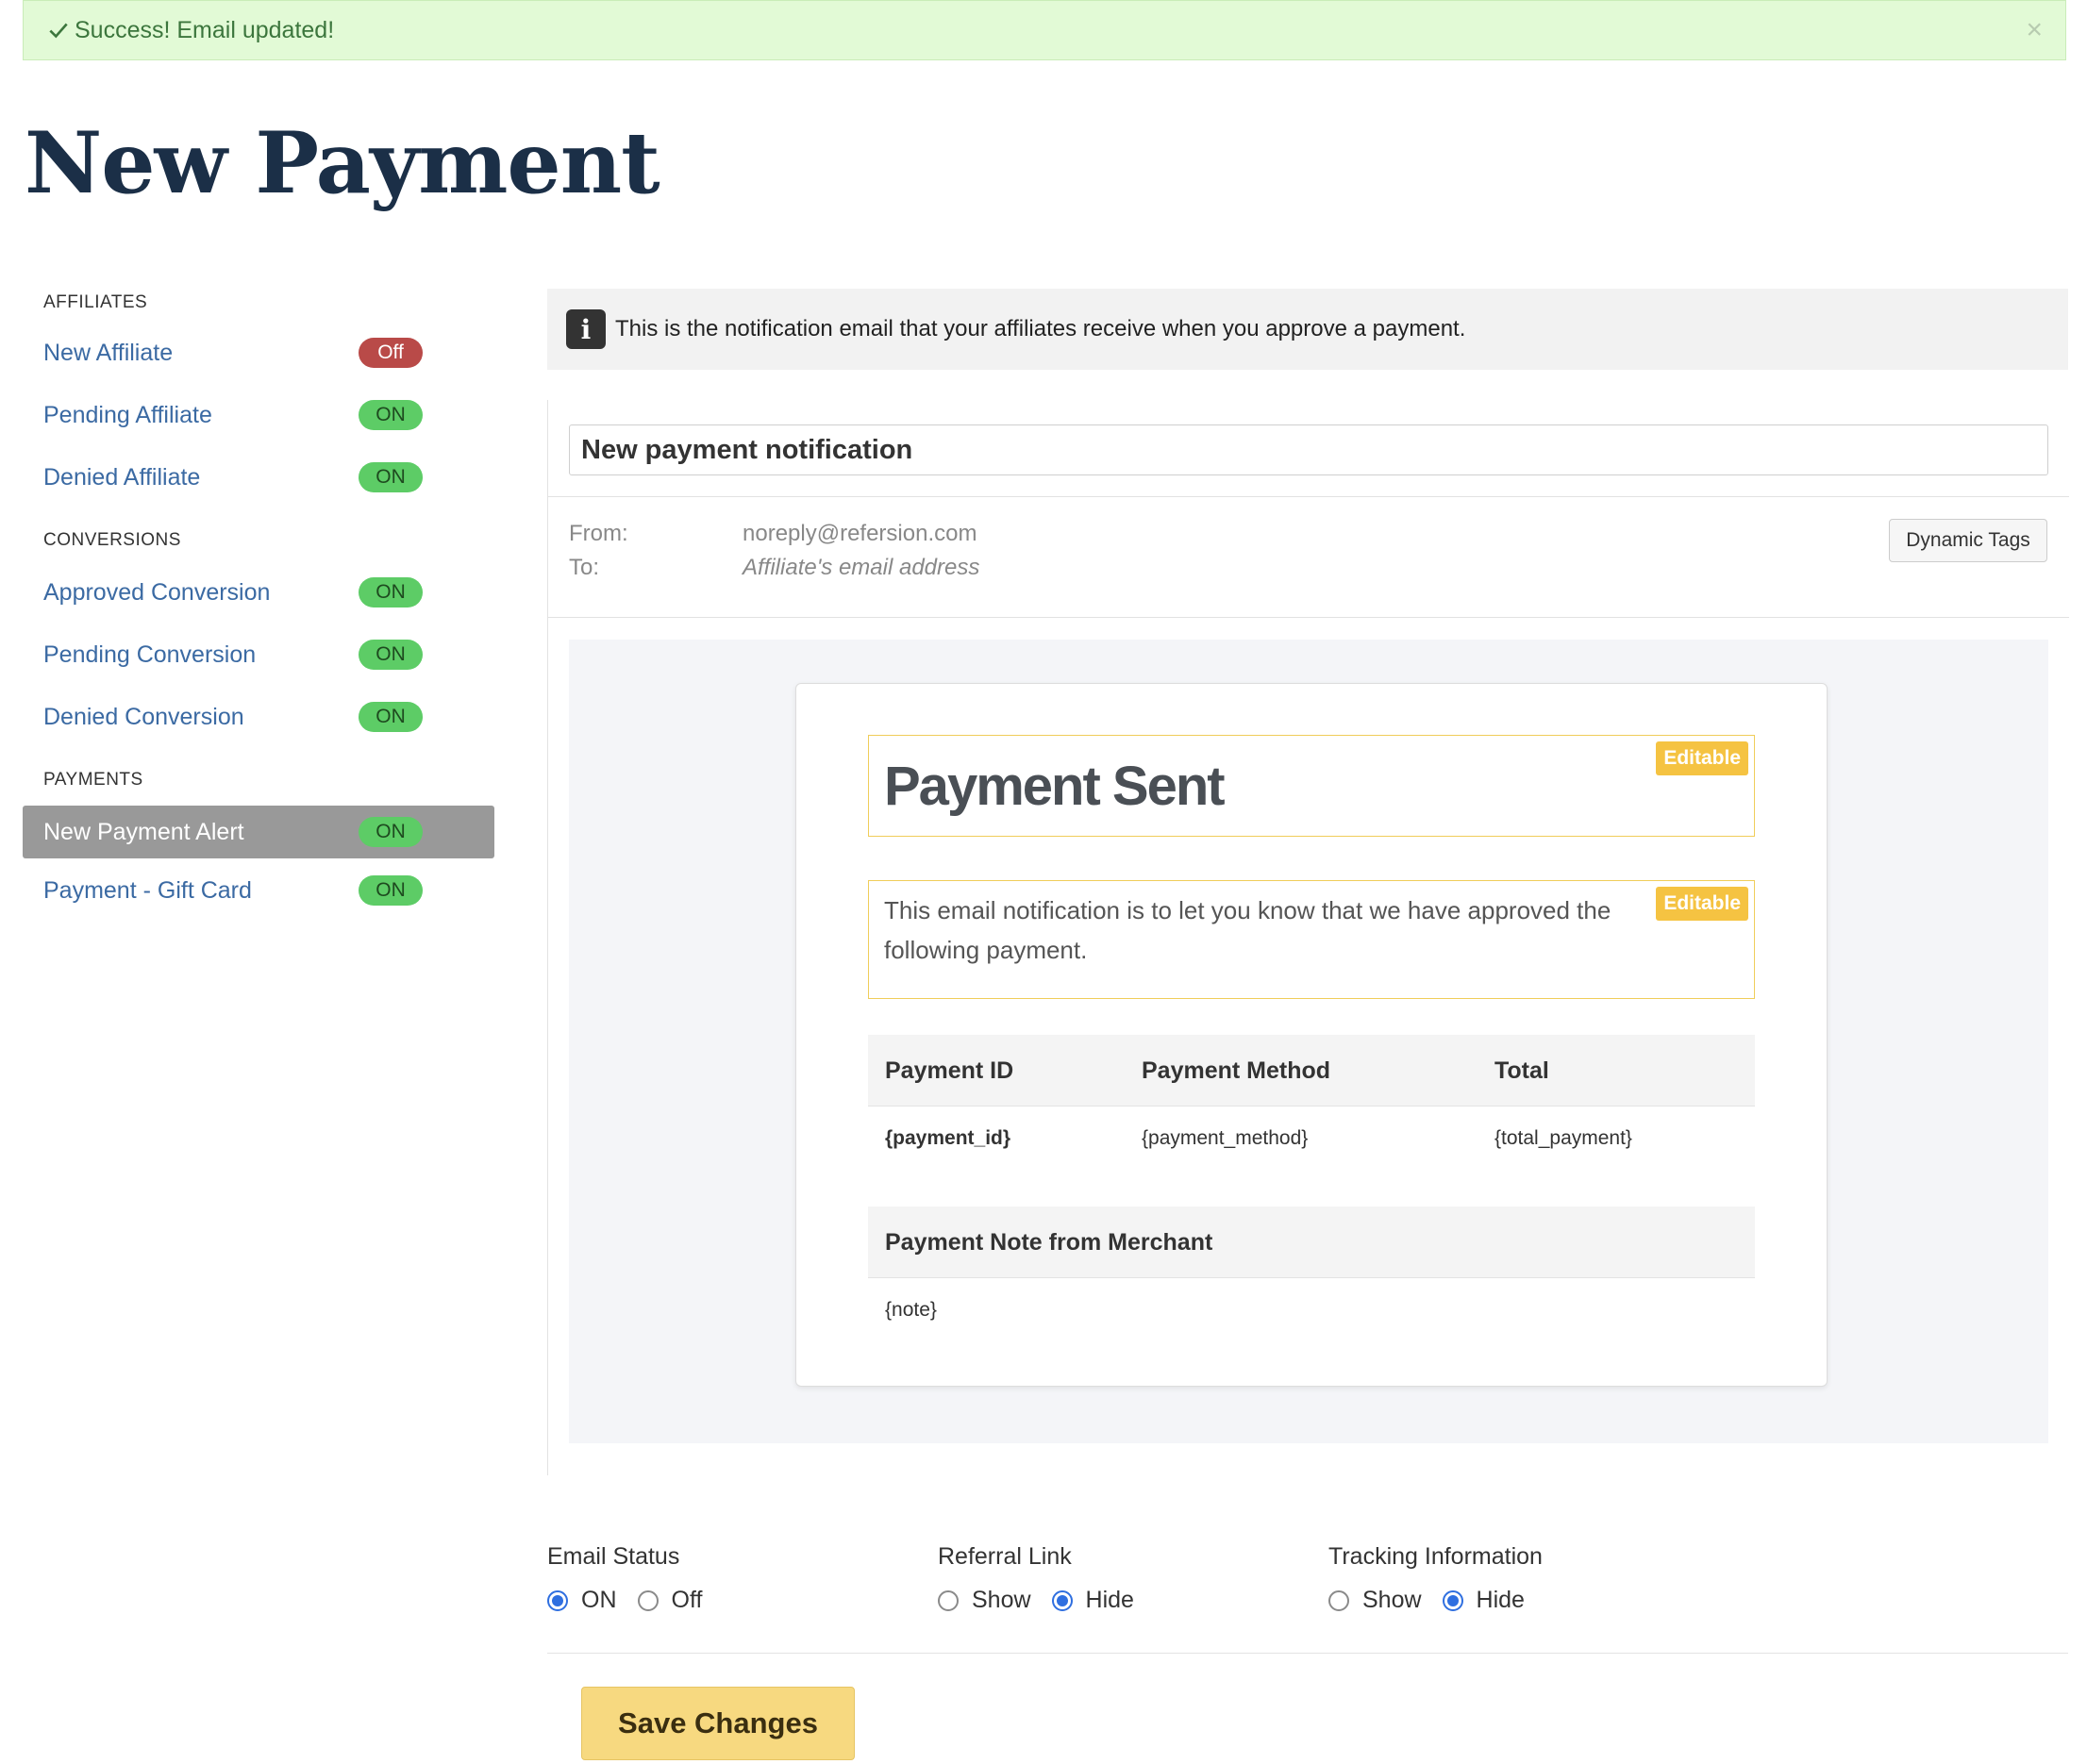 The height and width of the screenshot is (1764, 2087). I want to click on success-alert: Success! Email updated! ×, so click(1044, 30).